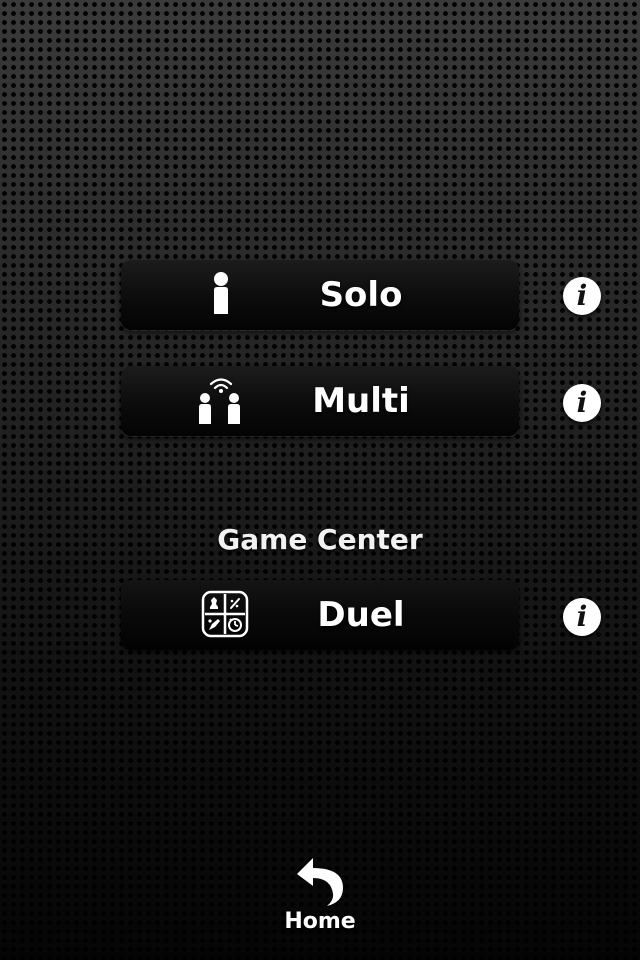 This screenshot has width=640, height=960. I want to click on solo-button: Solo, so click(320, 295).